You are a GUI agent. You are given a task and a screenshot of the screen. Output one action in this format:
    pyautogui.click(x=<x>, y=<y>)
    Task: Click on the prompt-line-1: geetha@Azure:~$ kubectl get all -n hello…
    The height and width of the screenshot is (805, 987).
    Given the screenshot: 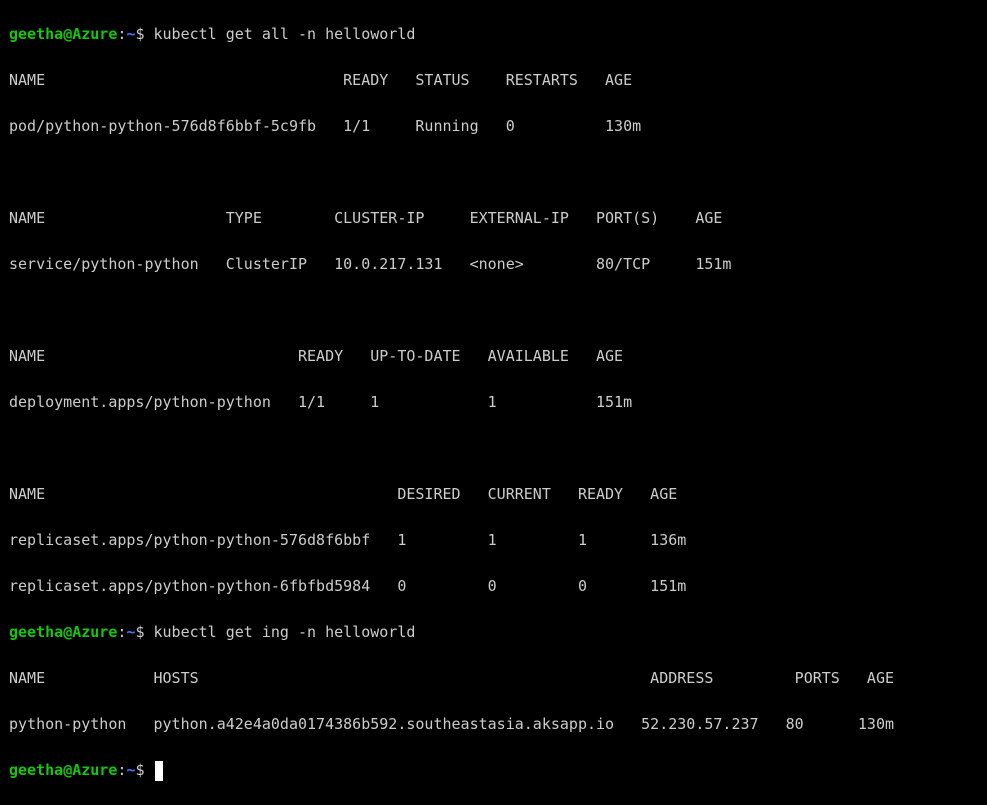 What is the action you would take?
    pyautogui.click(x=498, y=34)
    